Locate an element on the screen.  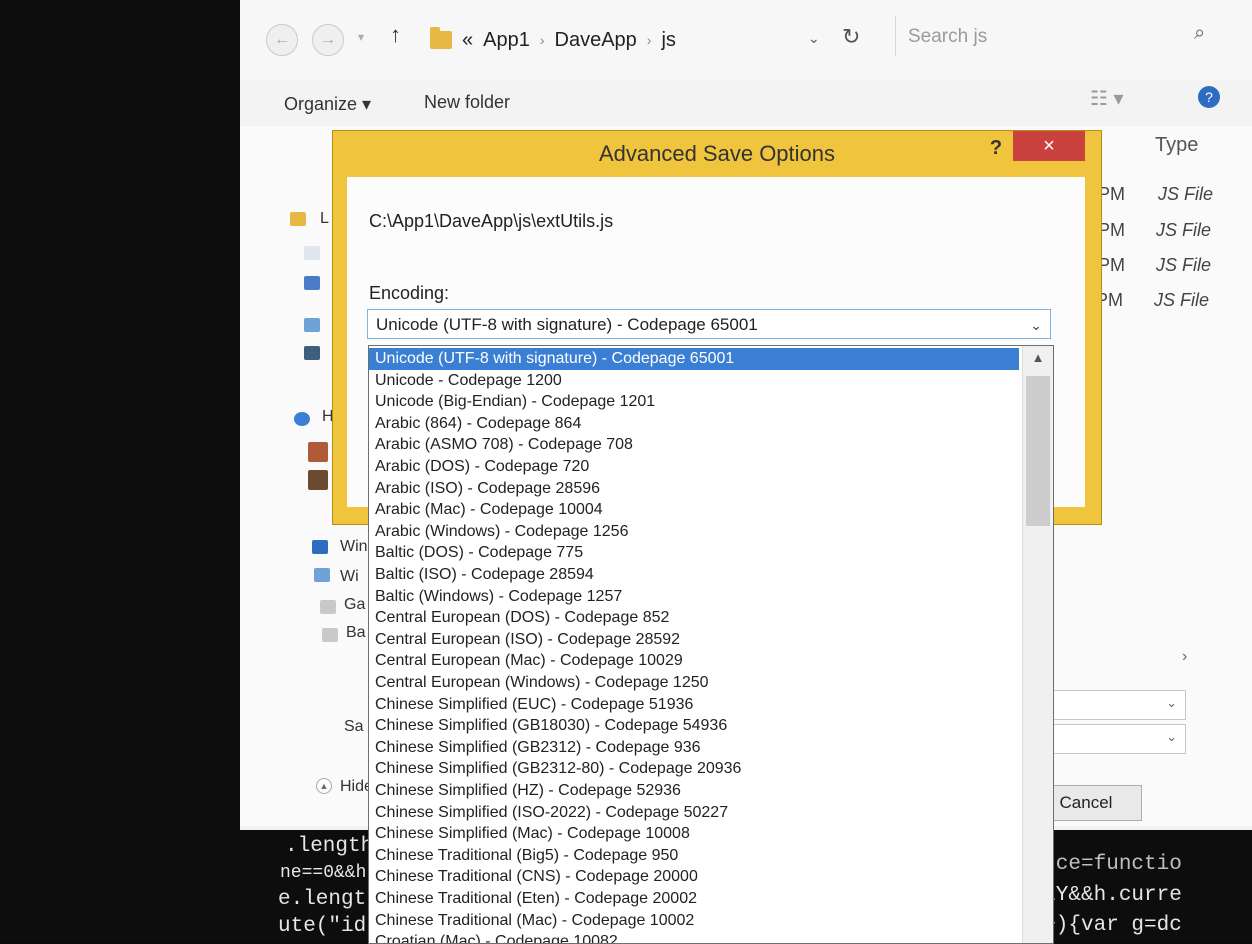
encoding-label: Encoding: is located at coordinates (409, 293).